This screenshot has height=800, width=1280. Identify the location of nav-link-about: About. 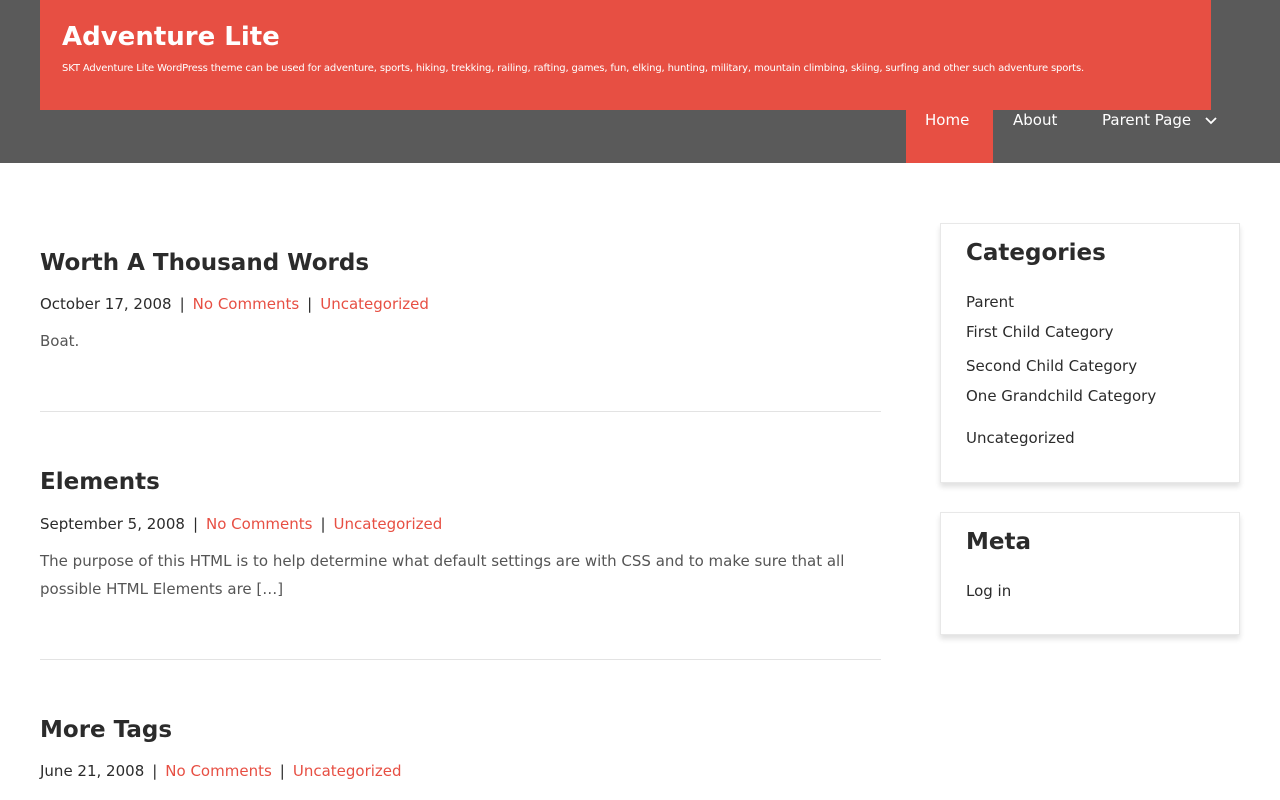
(1035, 120).